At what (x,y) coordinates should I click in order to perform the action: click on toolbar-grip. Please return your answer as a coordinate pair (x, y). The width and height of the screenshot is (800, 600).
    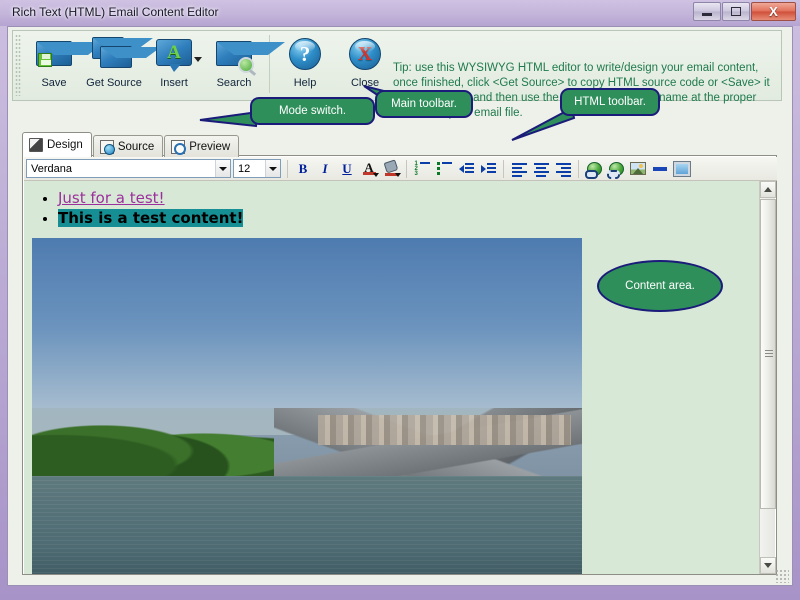
    Looking at the image, I should click on (18, 65).